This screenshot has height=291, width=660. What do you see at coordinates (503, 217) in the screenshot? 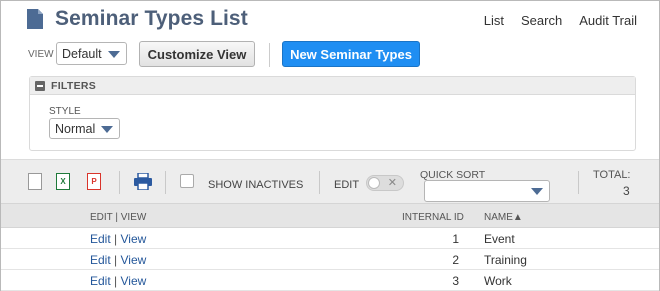
I see `column-header-name: NAME▲` at bounding box center [503, 217].